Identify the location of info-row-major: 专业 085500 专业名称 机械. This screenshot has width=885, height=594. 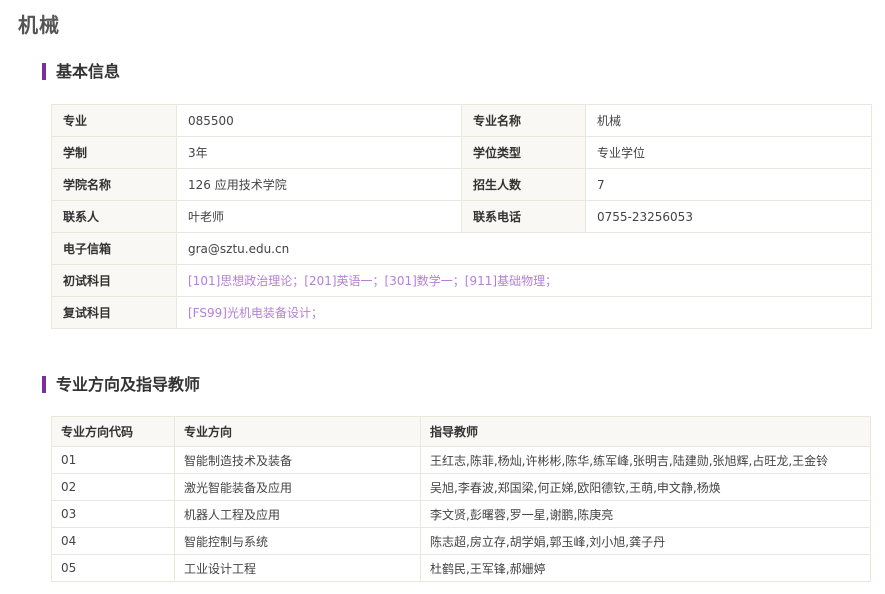
(461, 120).